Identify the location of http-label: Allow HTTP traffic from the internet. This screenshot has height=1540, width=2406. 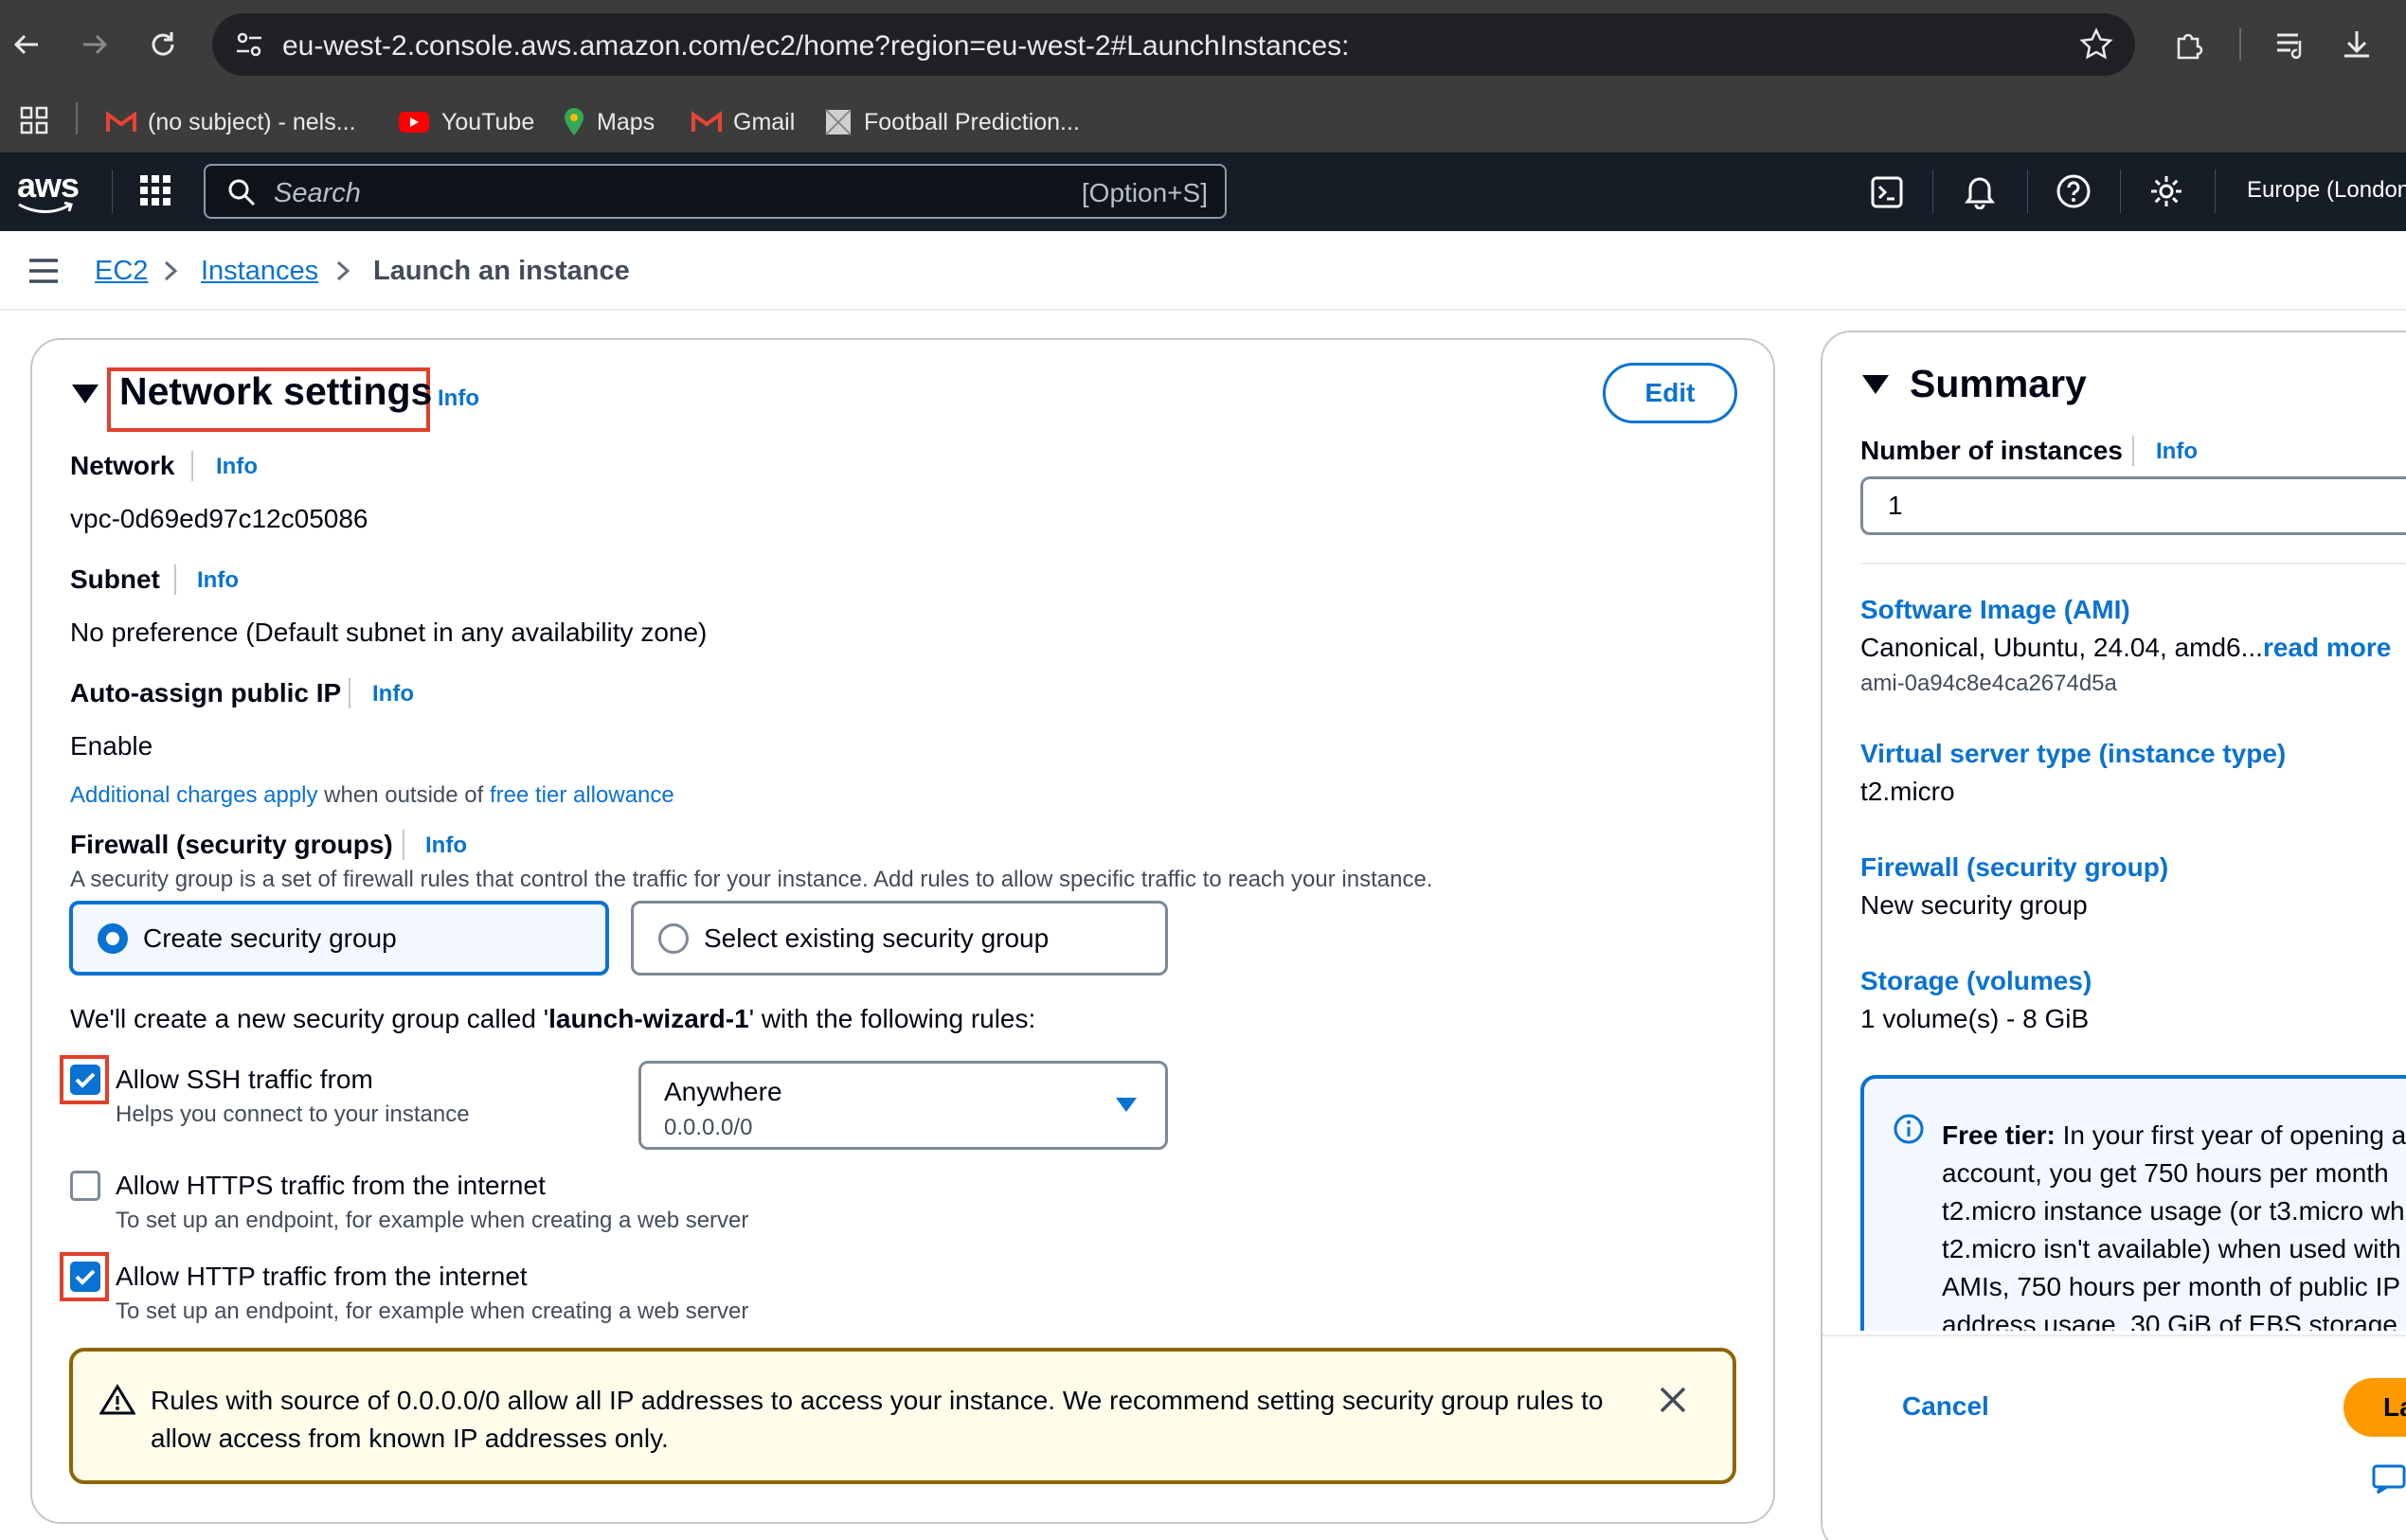
(322, 1276).